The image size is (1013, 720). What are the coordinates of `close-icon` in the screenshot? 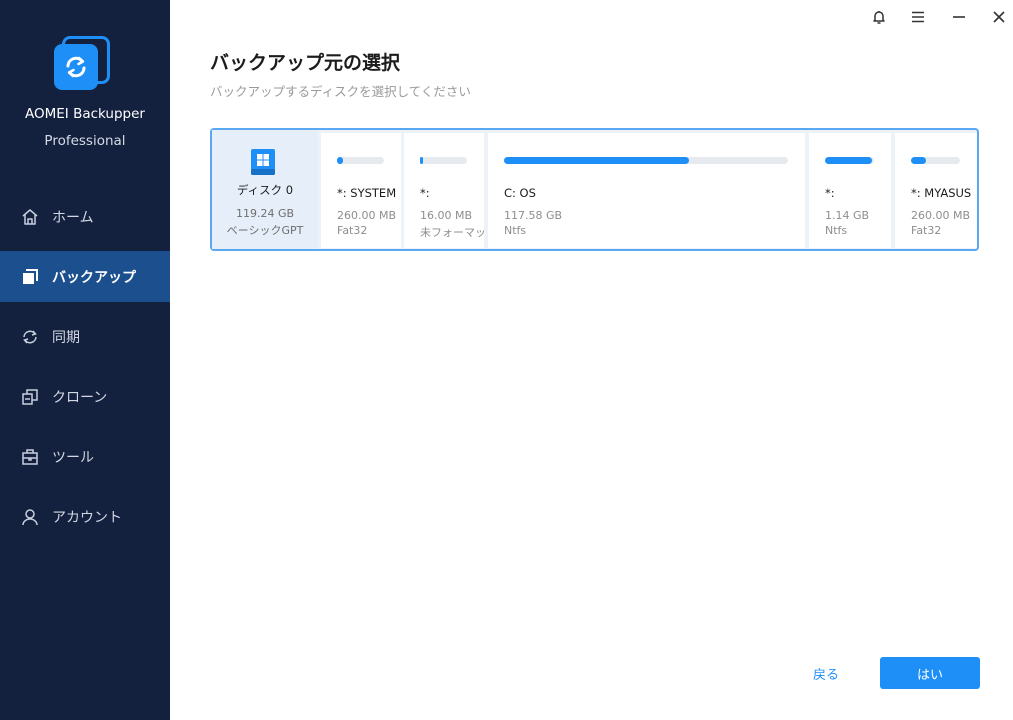 It's located at (999, 17).